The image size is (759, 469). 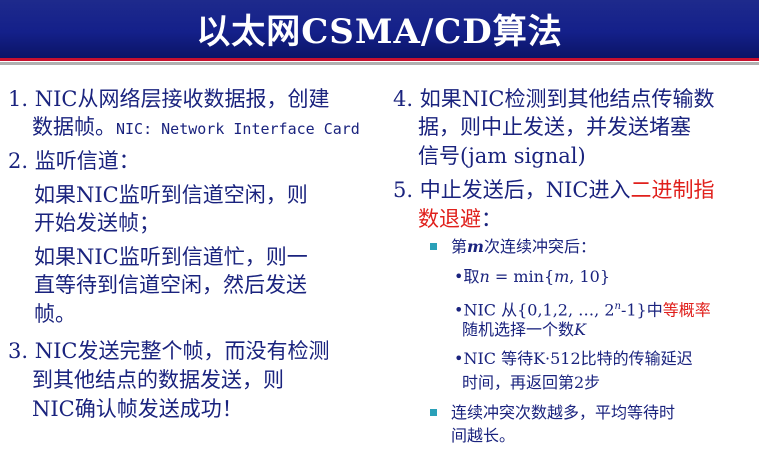 What do you see at coordinates (641, 310) in the screenshot?
I see `sub-item-1b-b: -1}中` at bounding box center [641, 310].